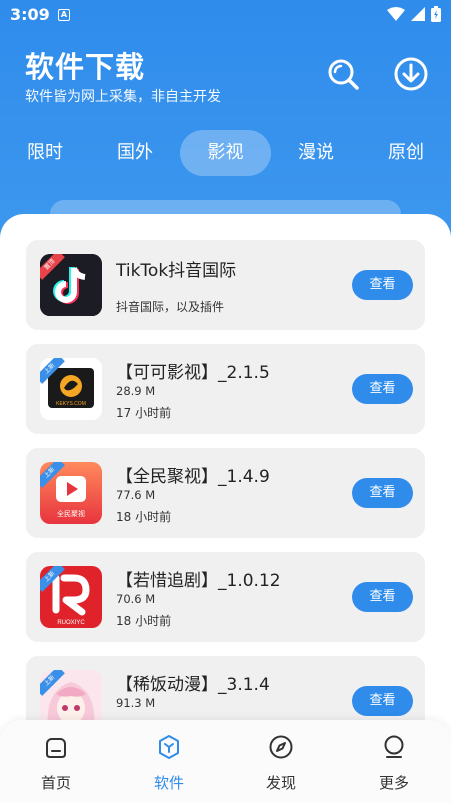  What do you see at coordinates (136, 703) in the screenshot?
I see `app-size: 91.3 M` at bounding box center [136, 703].